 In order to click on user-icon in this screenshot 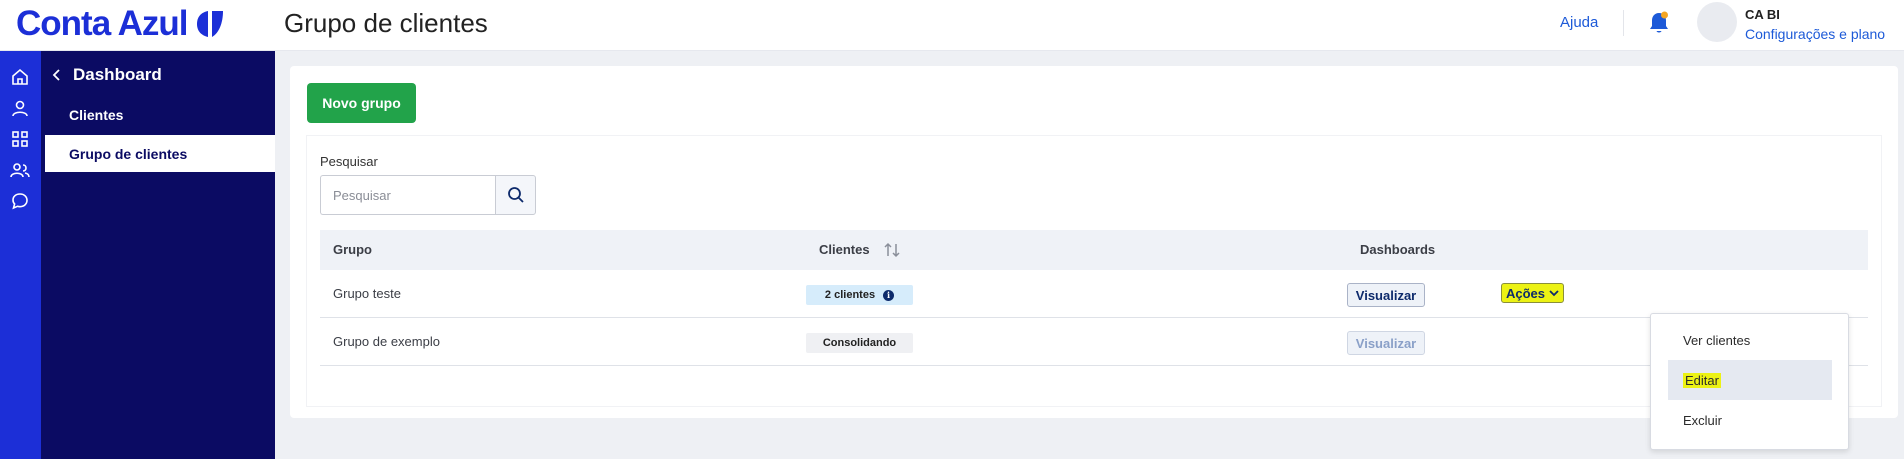, I will do `click(20, 108)`.